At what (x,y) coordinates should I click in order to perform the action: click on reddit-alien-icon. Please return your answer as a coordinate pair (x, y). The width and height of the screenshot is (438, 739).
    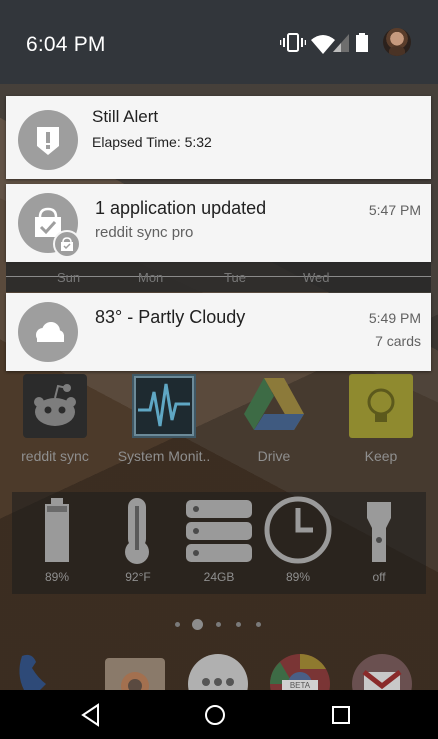
    Looking at the image, I should click on (55, 406).